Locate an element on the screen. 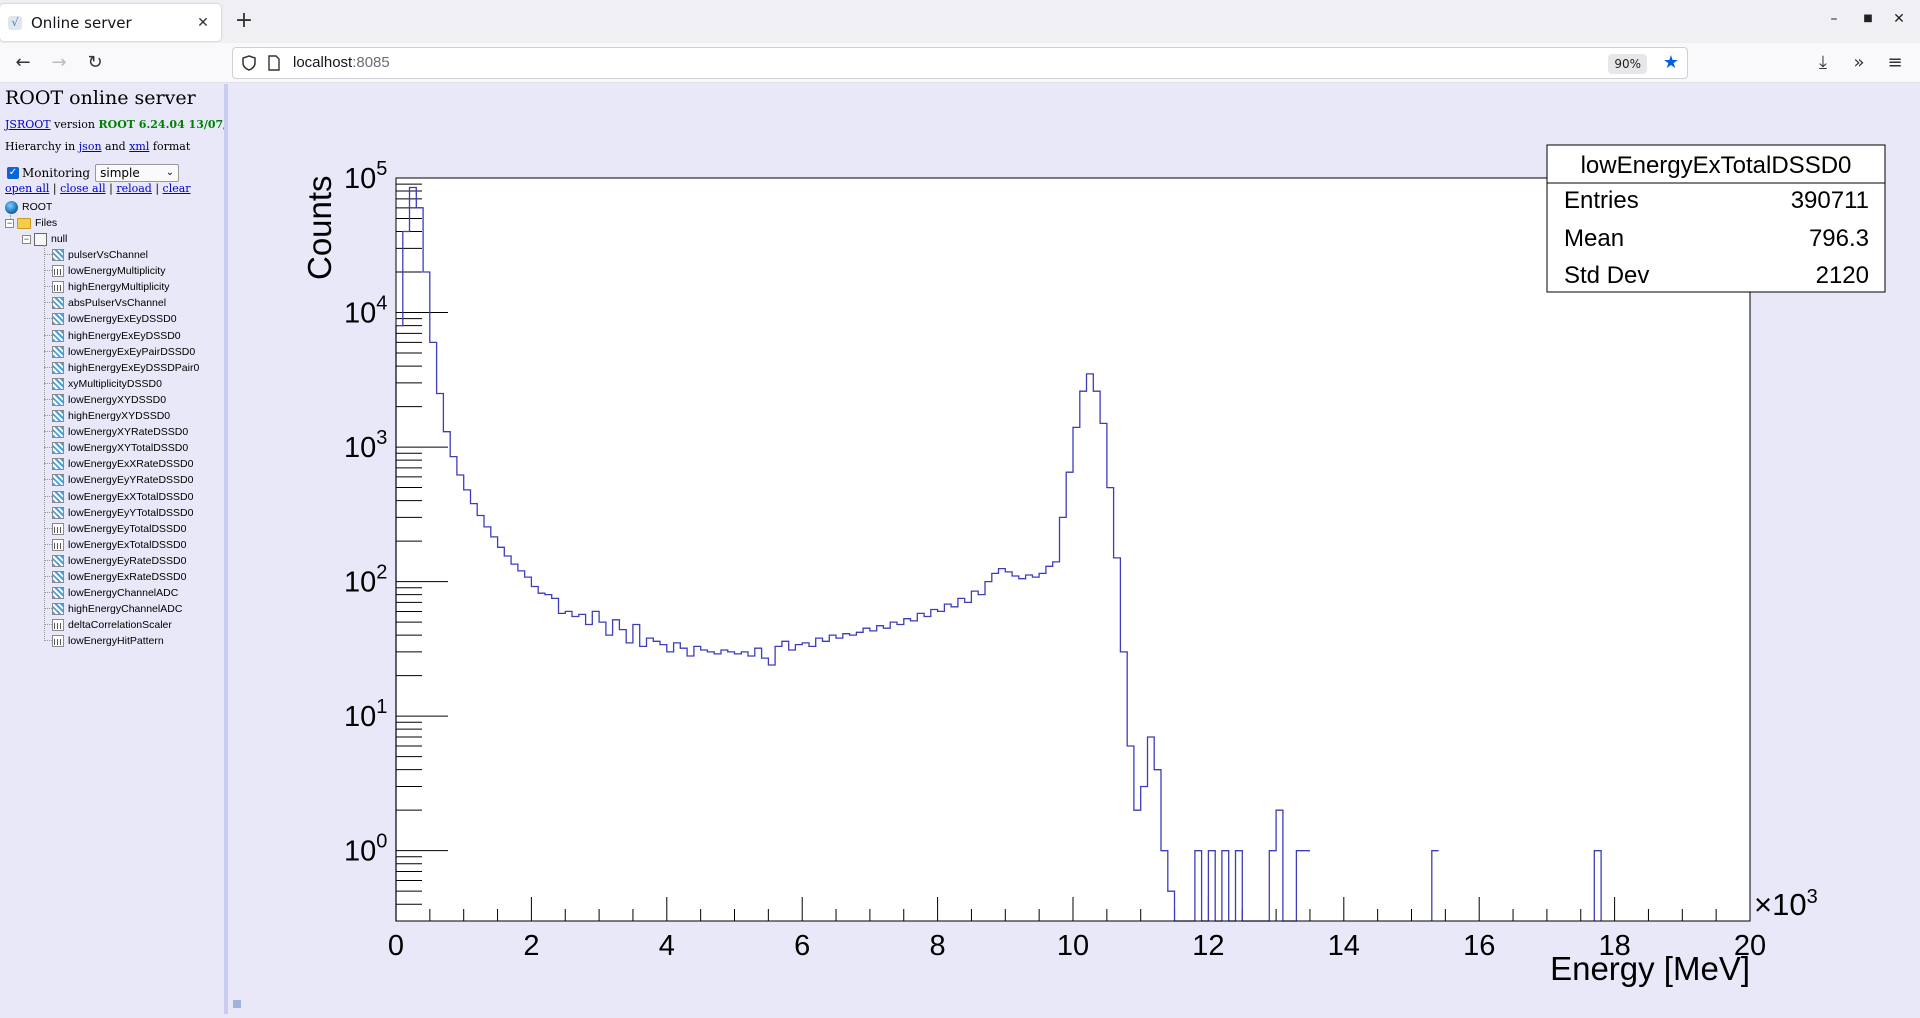  xml-link: xml is located at coordinates (139, 146).